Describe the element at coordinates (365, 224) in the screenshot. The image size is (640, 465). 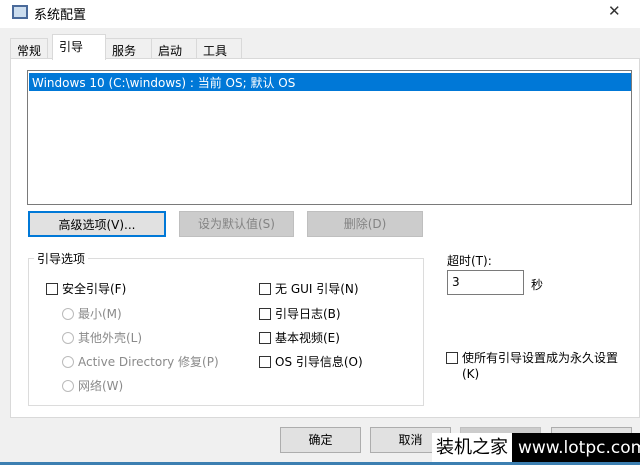
I see `delete-button: 删除(D)` at that location.